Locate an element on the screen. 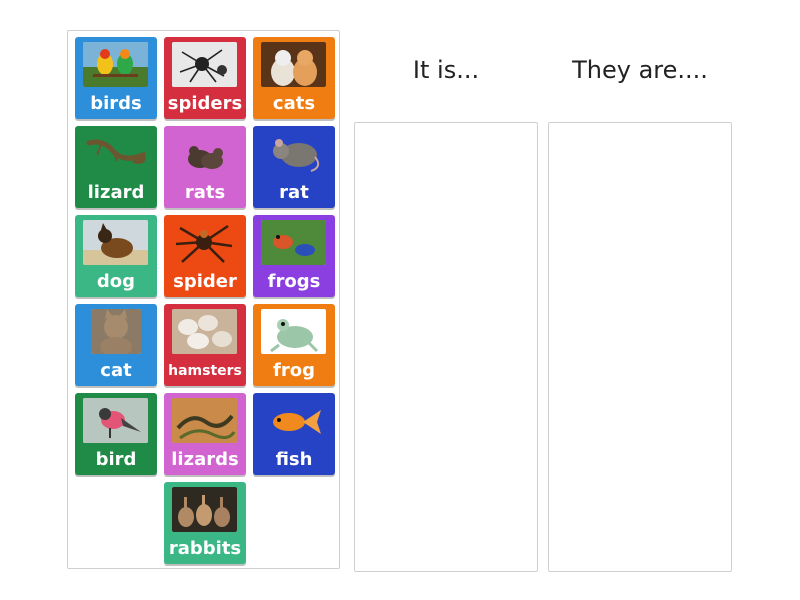 Image resolution: width=800 pixels, height=600 pixels. lizards-photo-icon is located at coordinates (204, 420).